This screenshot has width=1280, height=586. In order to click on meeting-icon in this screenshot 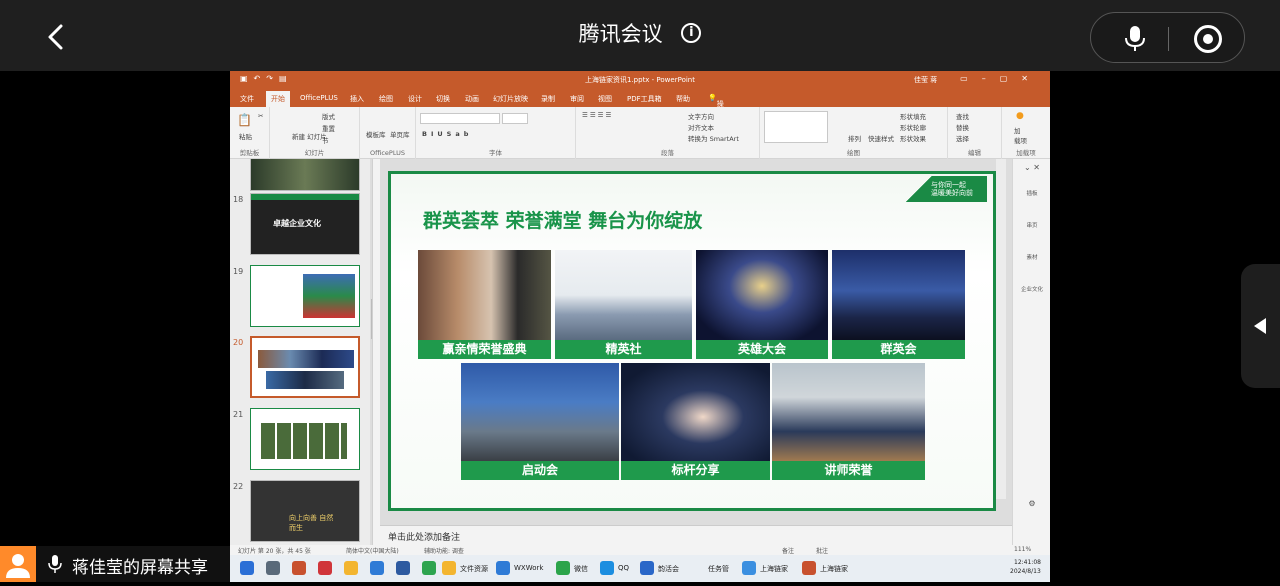, I will do `click(647, 568)`.